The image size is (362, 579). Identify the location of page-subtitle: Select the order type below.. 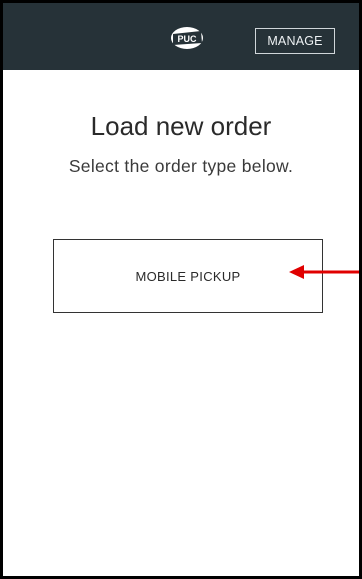
(181, 166).